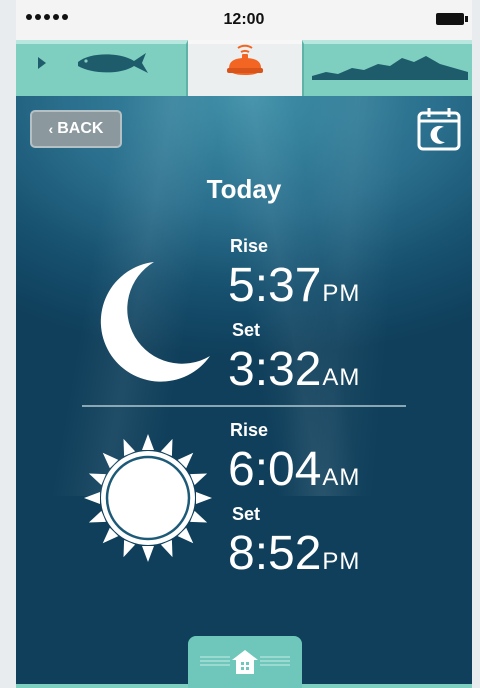 This screenshot has height=688, width=480. What do you see at coordinates (93, 63) in the screenshot?
I see `fish-icon` at bounding box center [93, 63].